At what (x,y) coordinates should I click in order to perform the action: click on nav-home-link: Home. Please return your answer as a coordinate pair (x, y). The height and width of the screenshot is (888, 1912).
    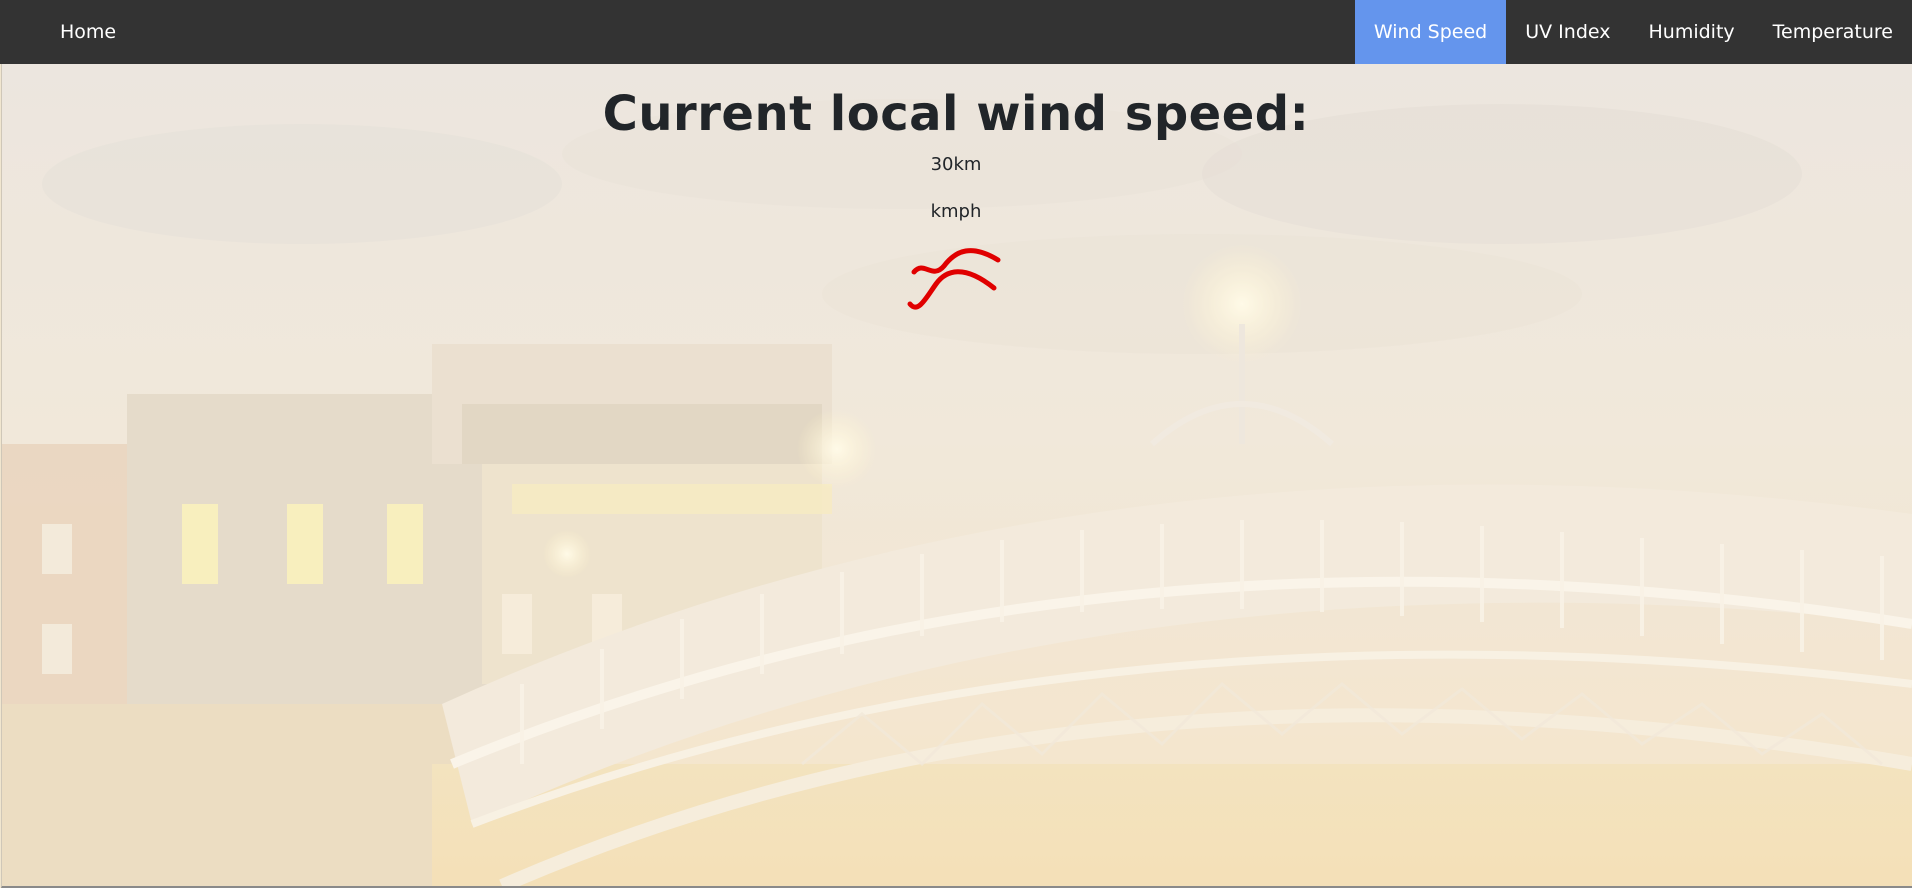
    Looking at the image, I should click on (67, 32).